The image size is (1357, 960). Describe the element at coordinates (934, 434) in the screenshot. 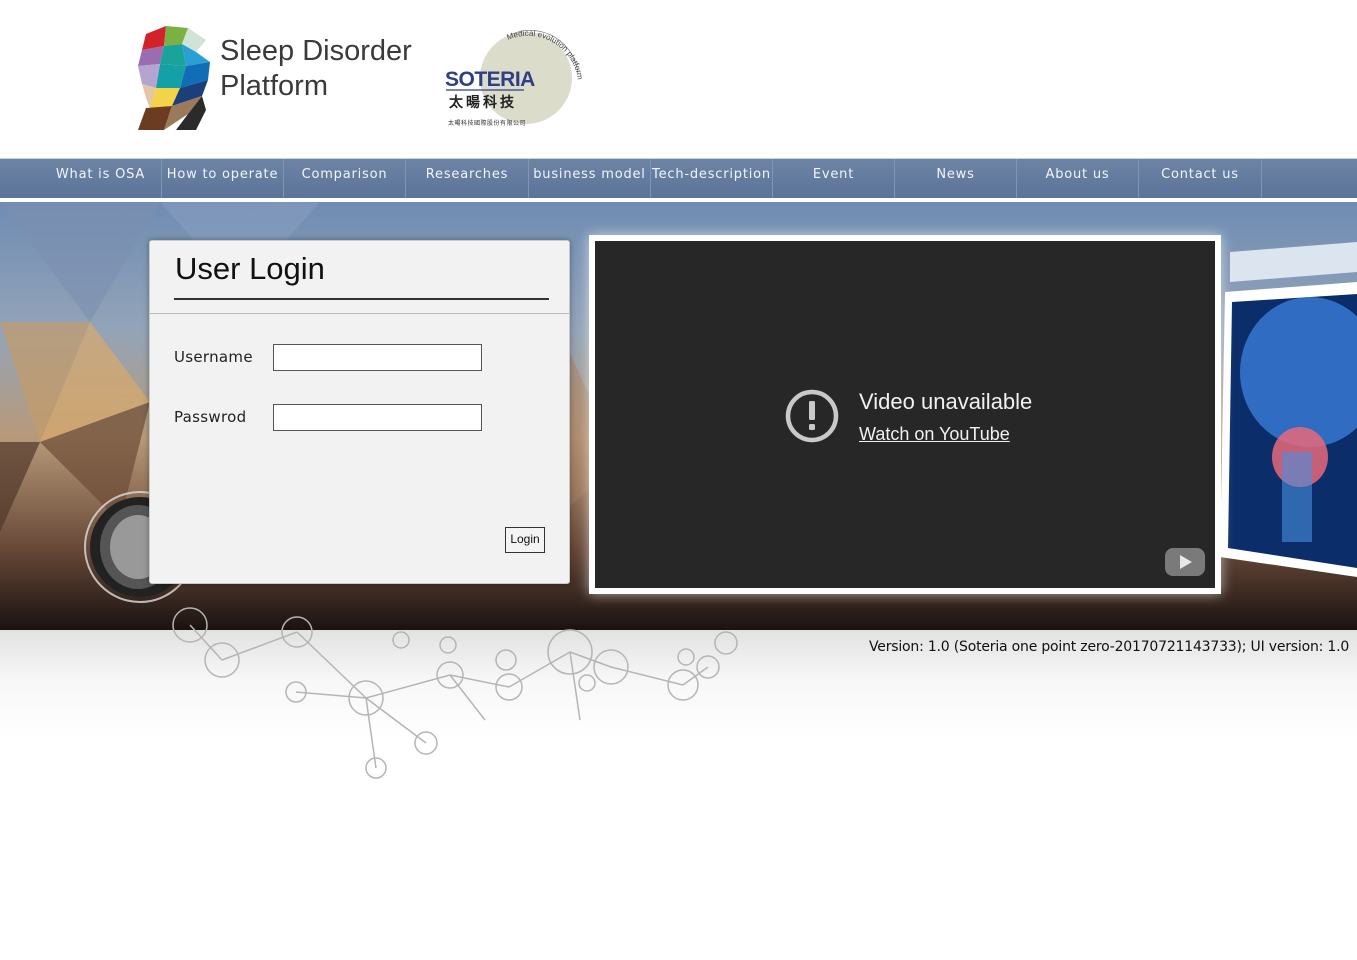

I see `watch-on-youtube-link: Watch on YouTube` at that location.